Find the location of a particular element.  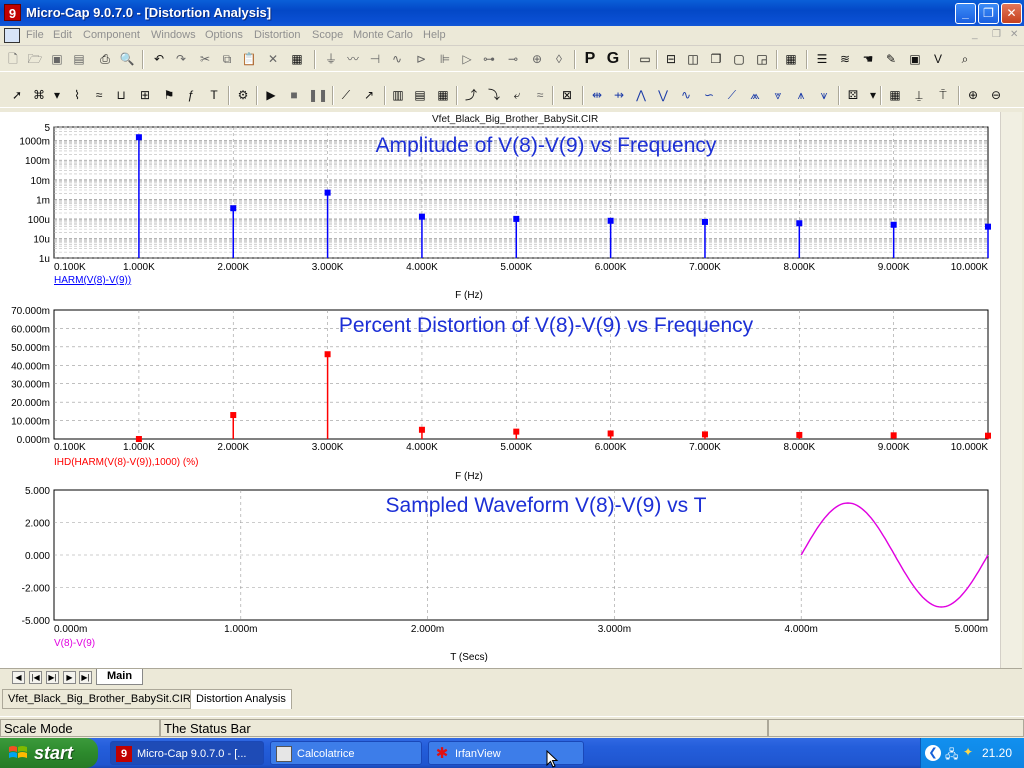

last-page-icon: ▶ is located at coordinates (69, 677).